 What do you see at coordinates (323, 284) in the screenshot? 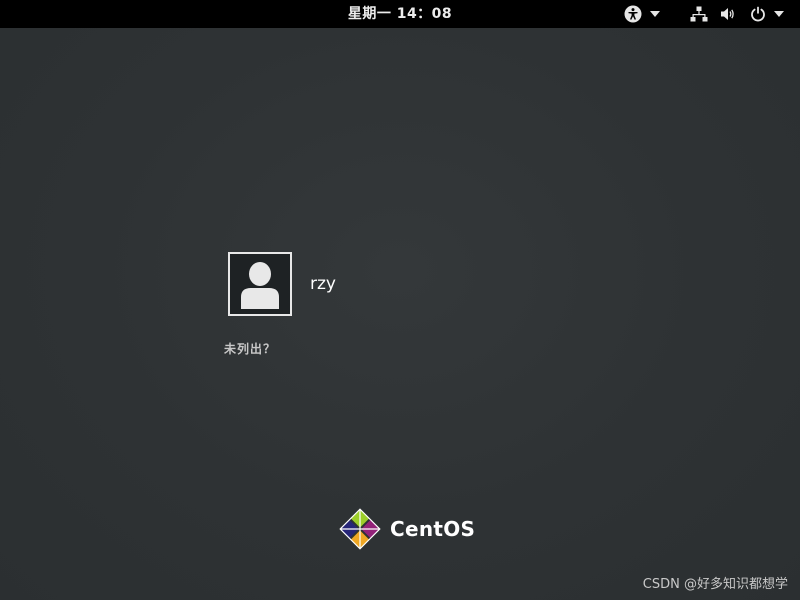
I see `user-name: rzy` at bounding box center [323, 284].